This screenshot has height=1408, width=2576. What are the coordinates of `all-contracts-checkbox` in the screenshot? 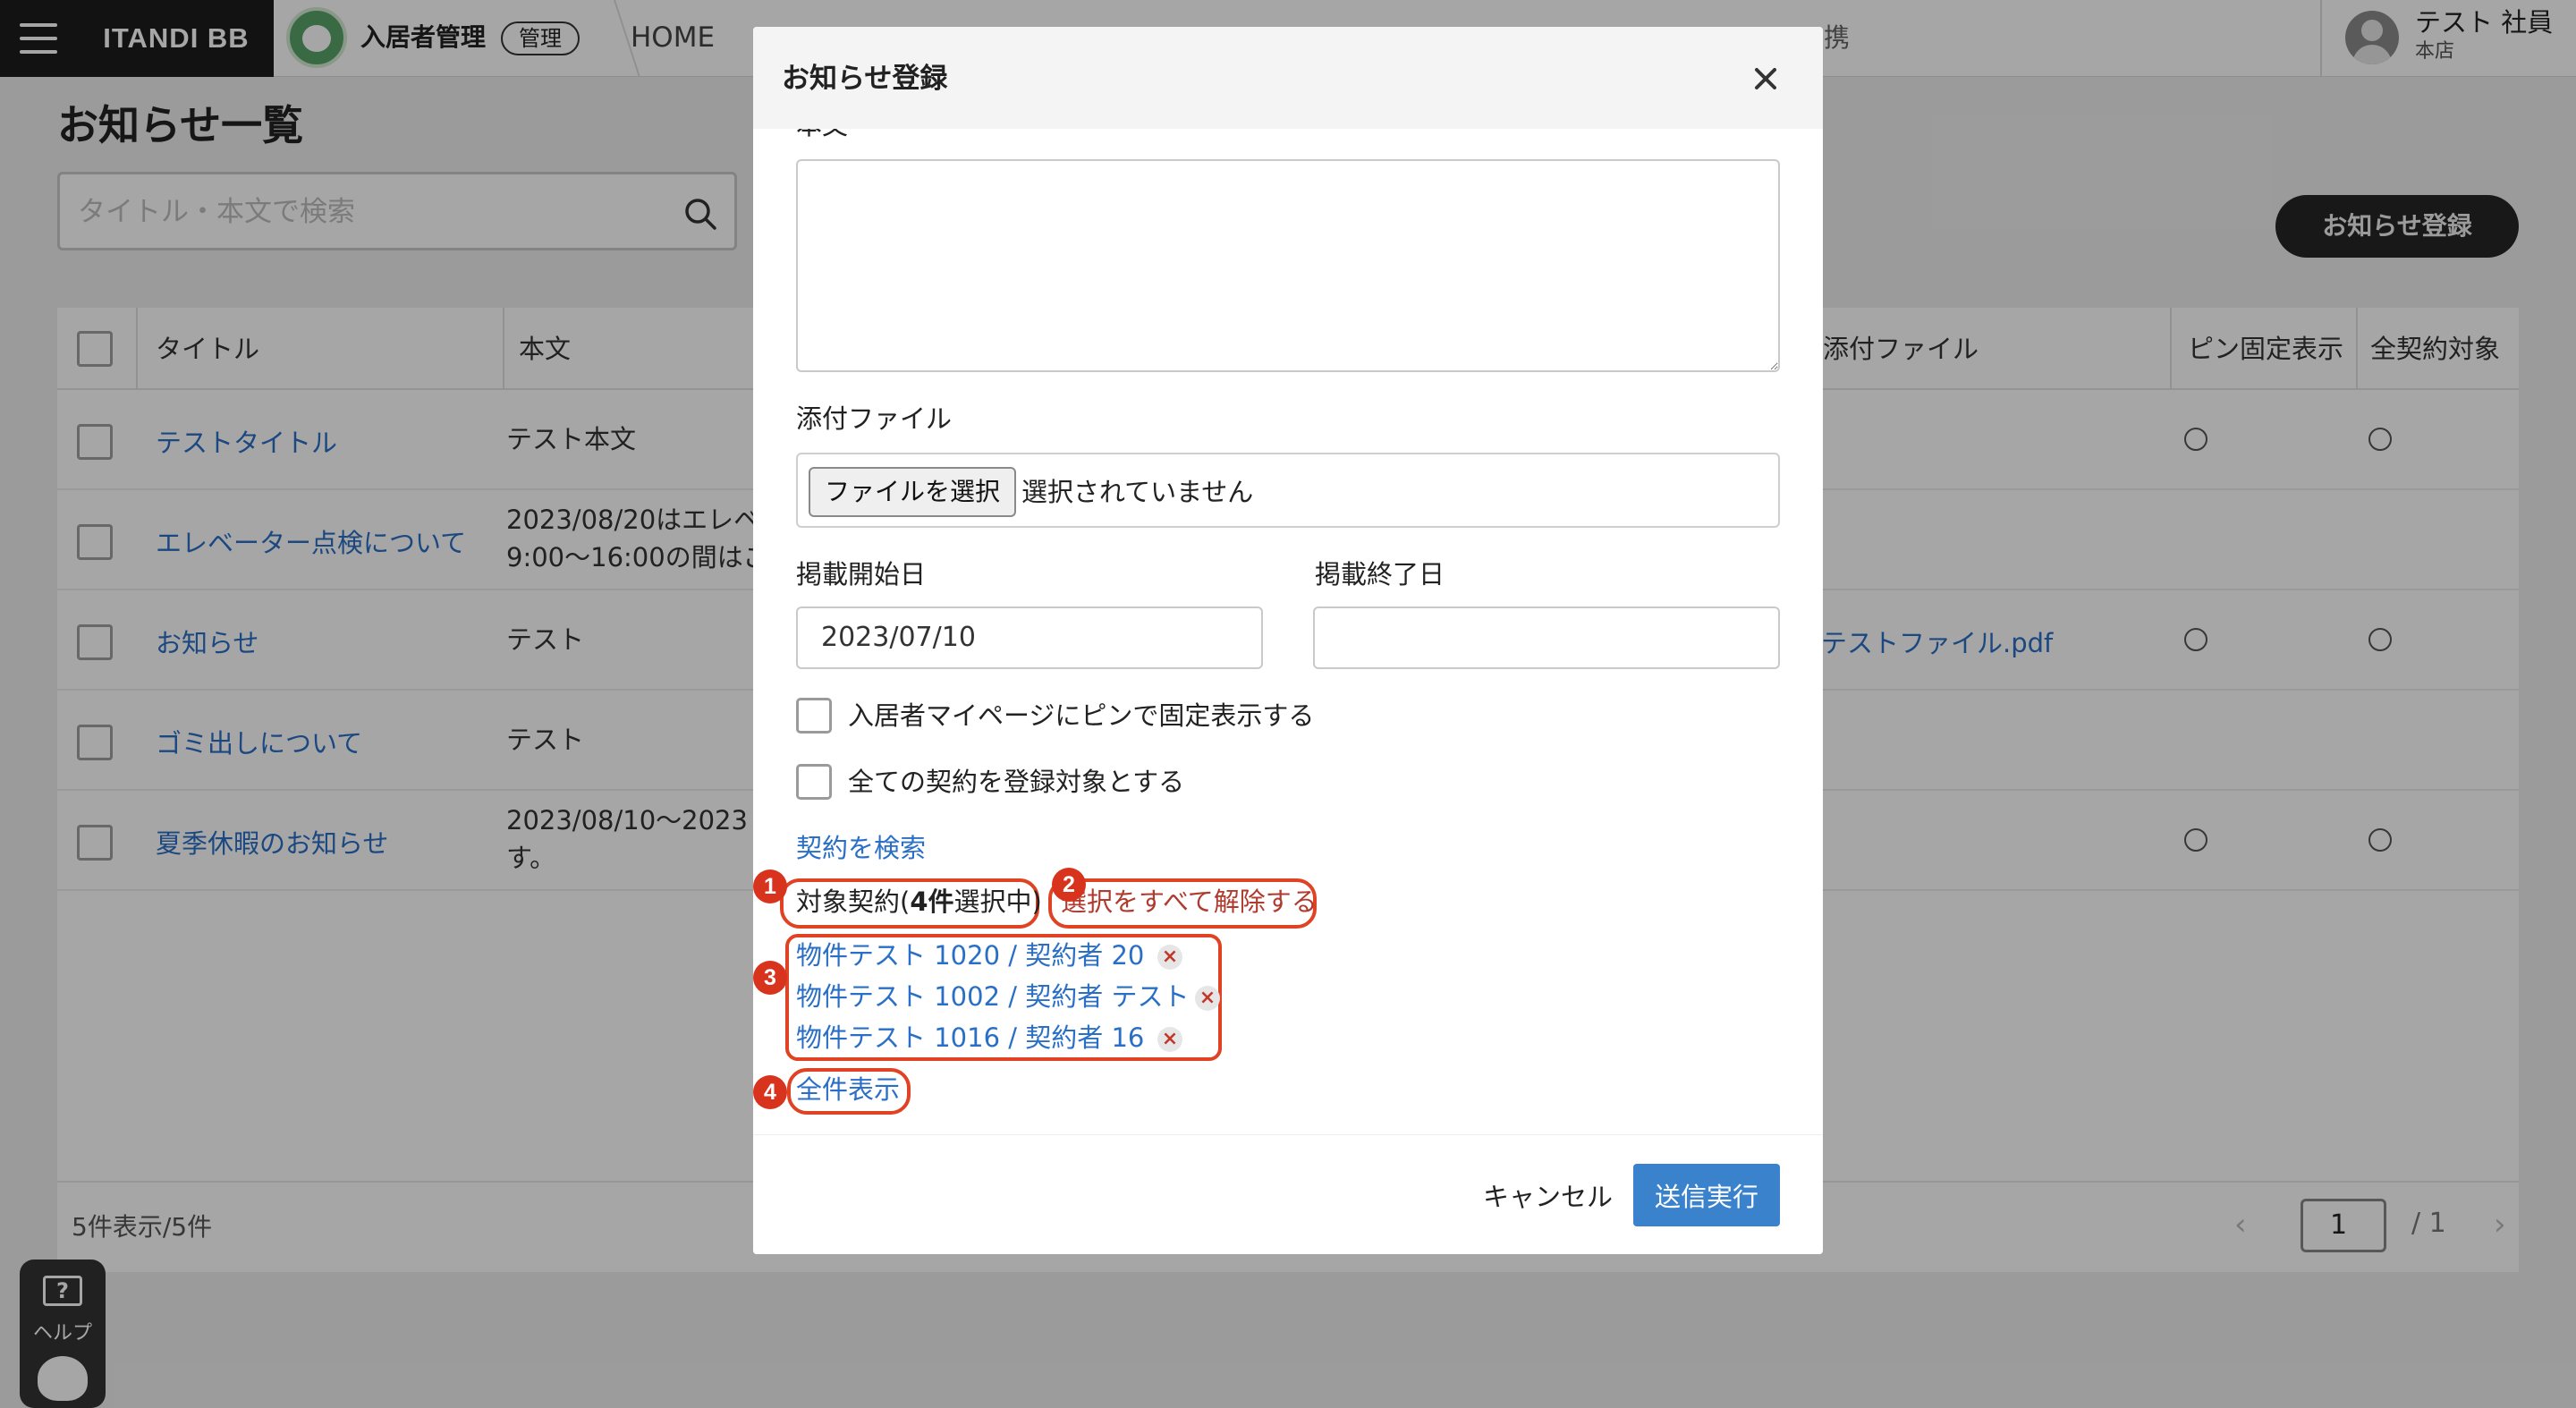 It's located at (814, 782).